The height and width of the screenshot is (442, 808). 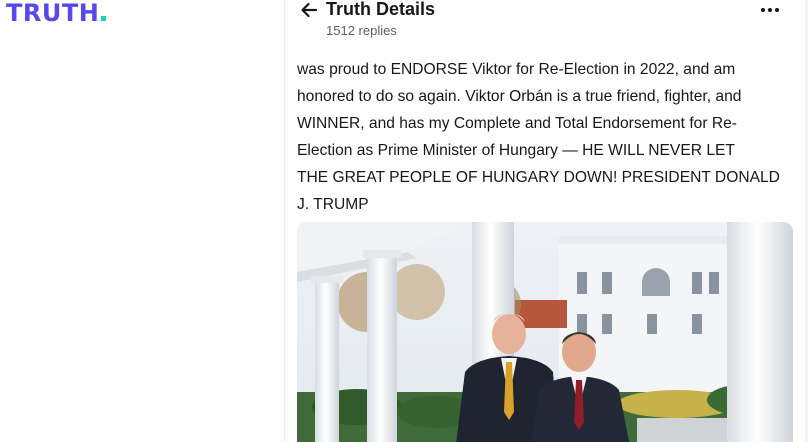 I want to click on back-button, so click(x=309, y=10).